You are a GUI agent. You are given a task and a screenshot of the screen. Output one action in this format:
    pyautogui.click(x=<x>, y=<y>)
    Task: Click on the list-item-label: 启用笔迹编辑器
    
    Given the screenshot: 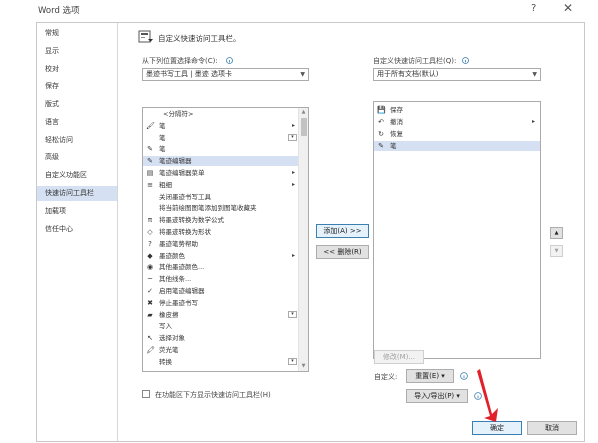 What is the action you would take?
    pyautogui.click(x=182, y=291)
    